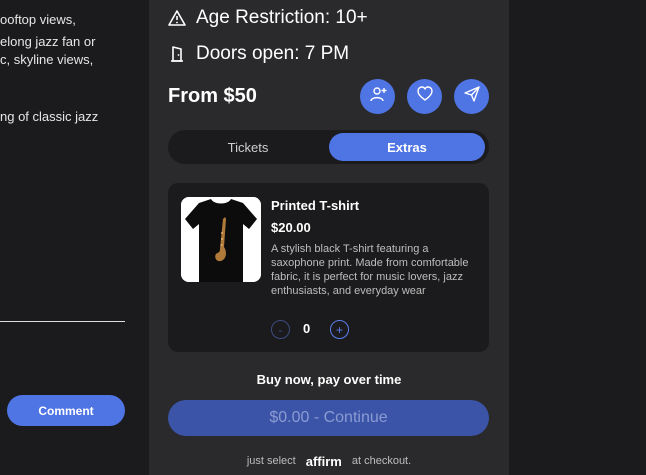 This screenshot has height=475, width=646. I want to click on product-price: $20.00, so click(291, 227).